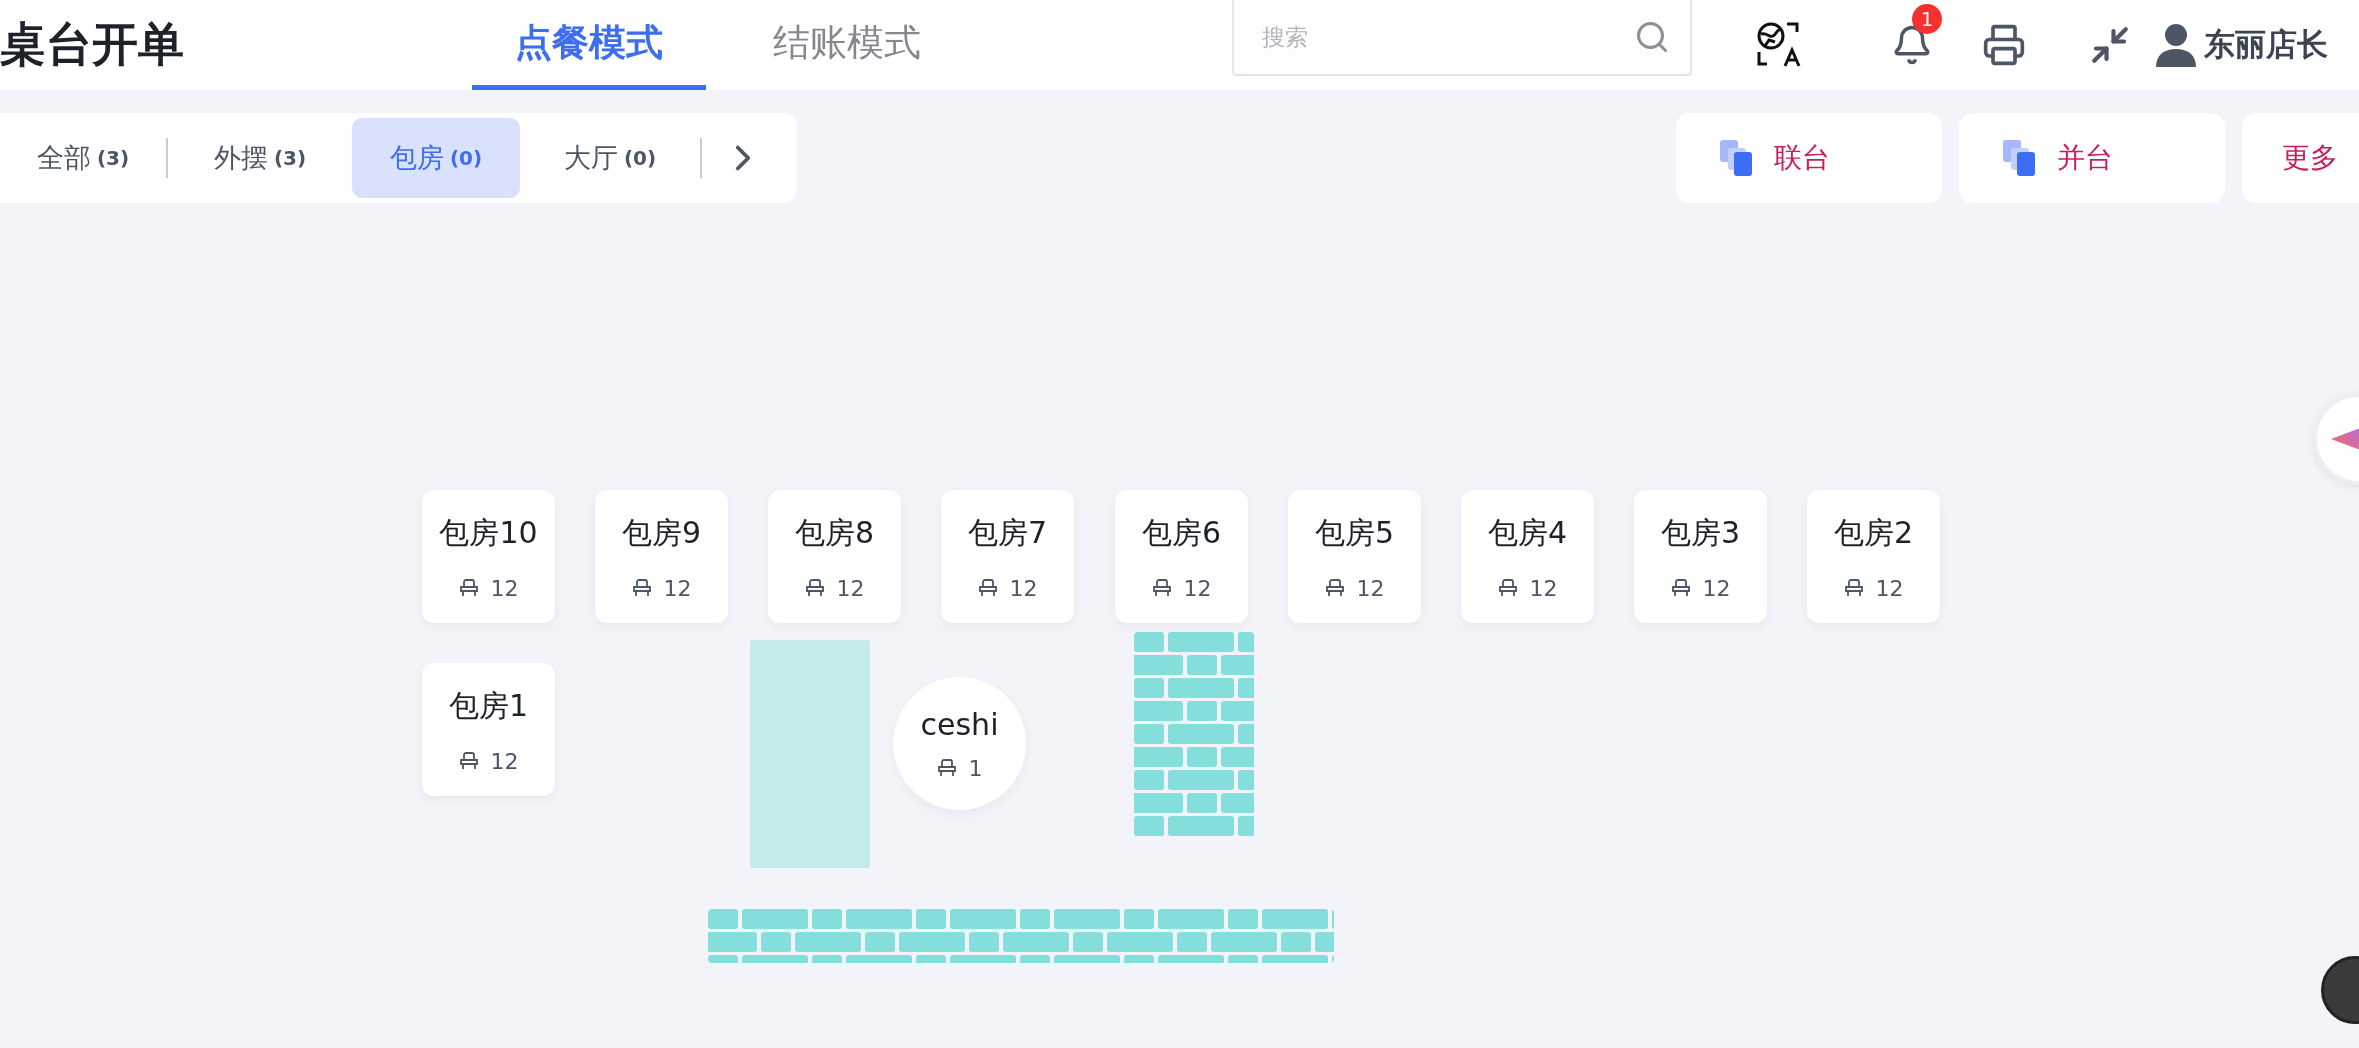 The image size is (2359, 1048). I want to click on search-bar: 搜索, so click(1462, 38).